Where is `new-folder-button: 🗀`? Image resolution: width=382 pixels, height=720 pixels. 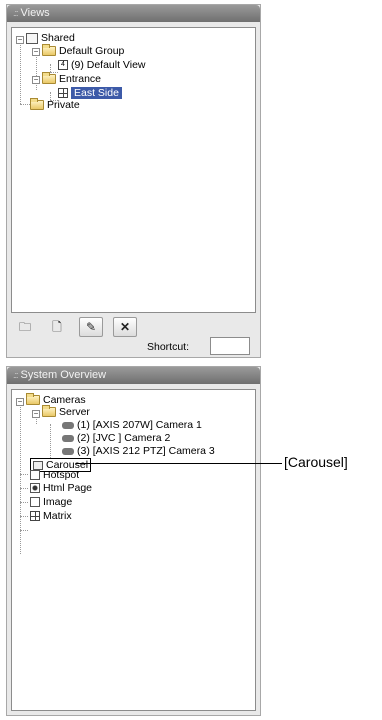 new-folder-button: 🗀 is located at coordinates (25, 328).